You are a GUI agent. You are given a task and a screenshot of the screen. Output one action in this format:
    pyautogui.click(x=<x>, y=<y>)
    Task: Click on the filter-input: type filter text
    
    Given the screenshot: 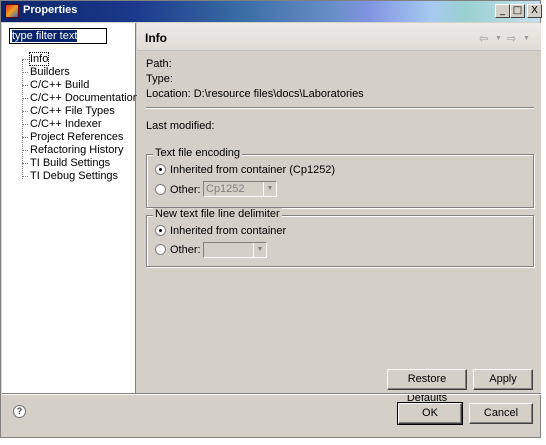 What is the action you would take?
    pyautogui.click(x=58, y=36)
    